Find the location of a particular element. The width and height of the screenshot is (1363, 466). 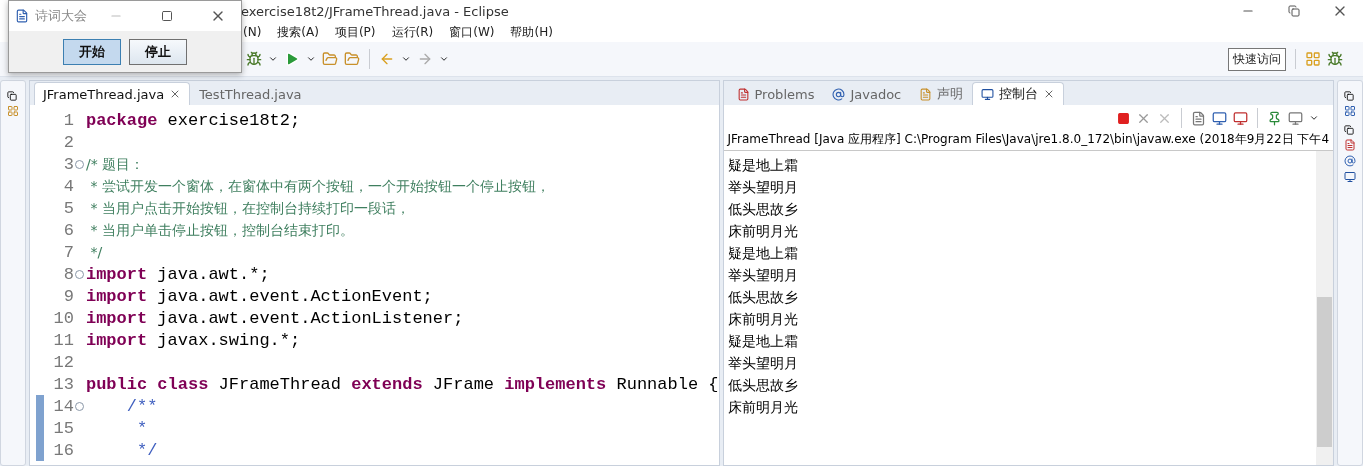

bug-icon is located at coordinates (254, 59).